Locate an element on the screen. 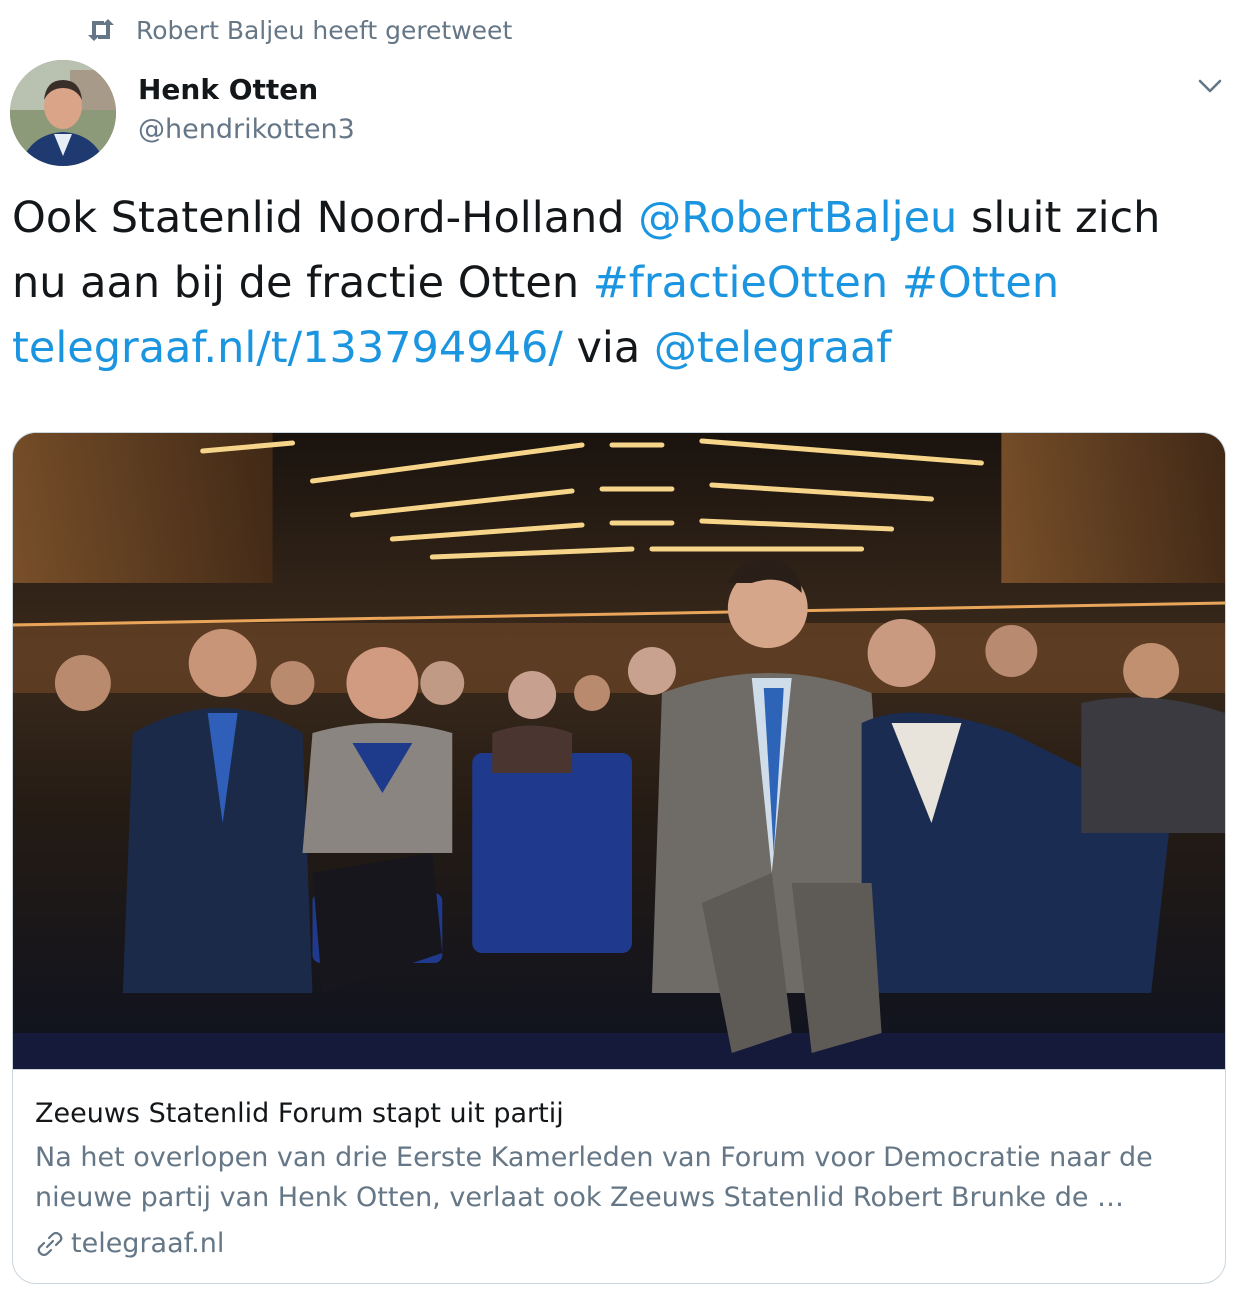  mention-robertbaljeu: @RobertBaljeu is located at coordinates (797, 218).